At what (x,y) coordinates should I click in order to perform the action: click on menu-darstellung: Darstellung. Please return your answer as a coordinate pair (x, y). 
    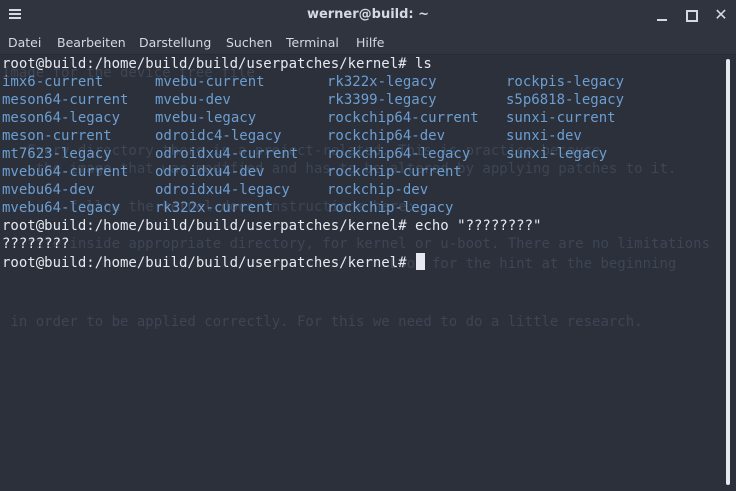
    Looking at the image, I should click on (175, 42).